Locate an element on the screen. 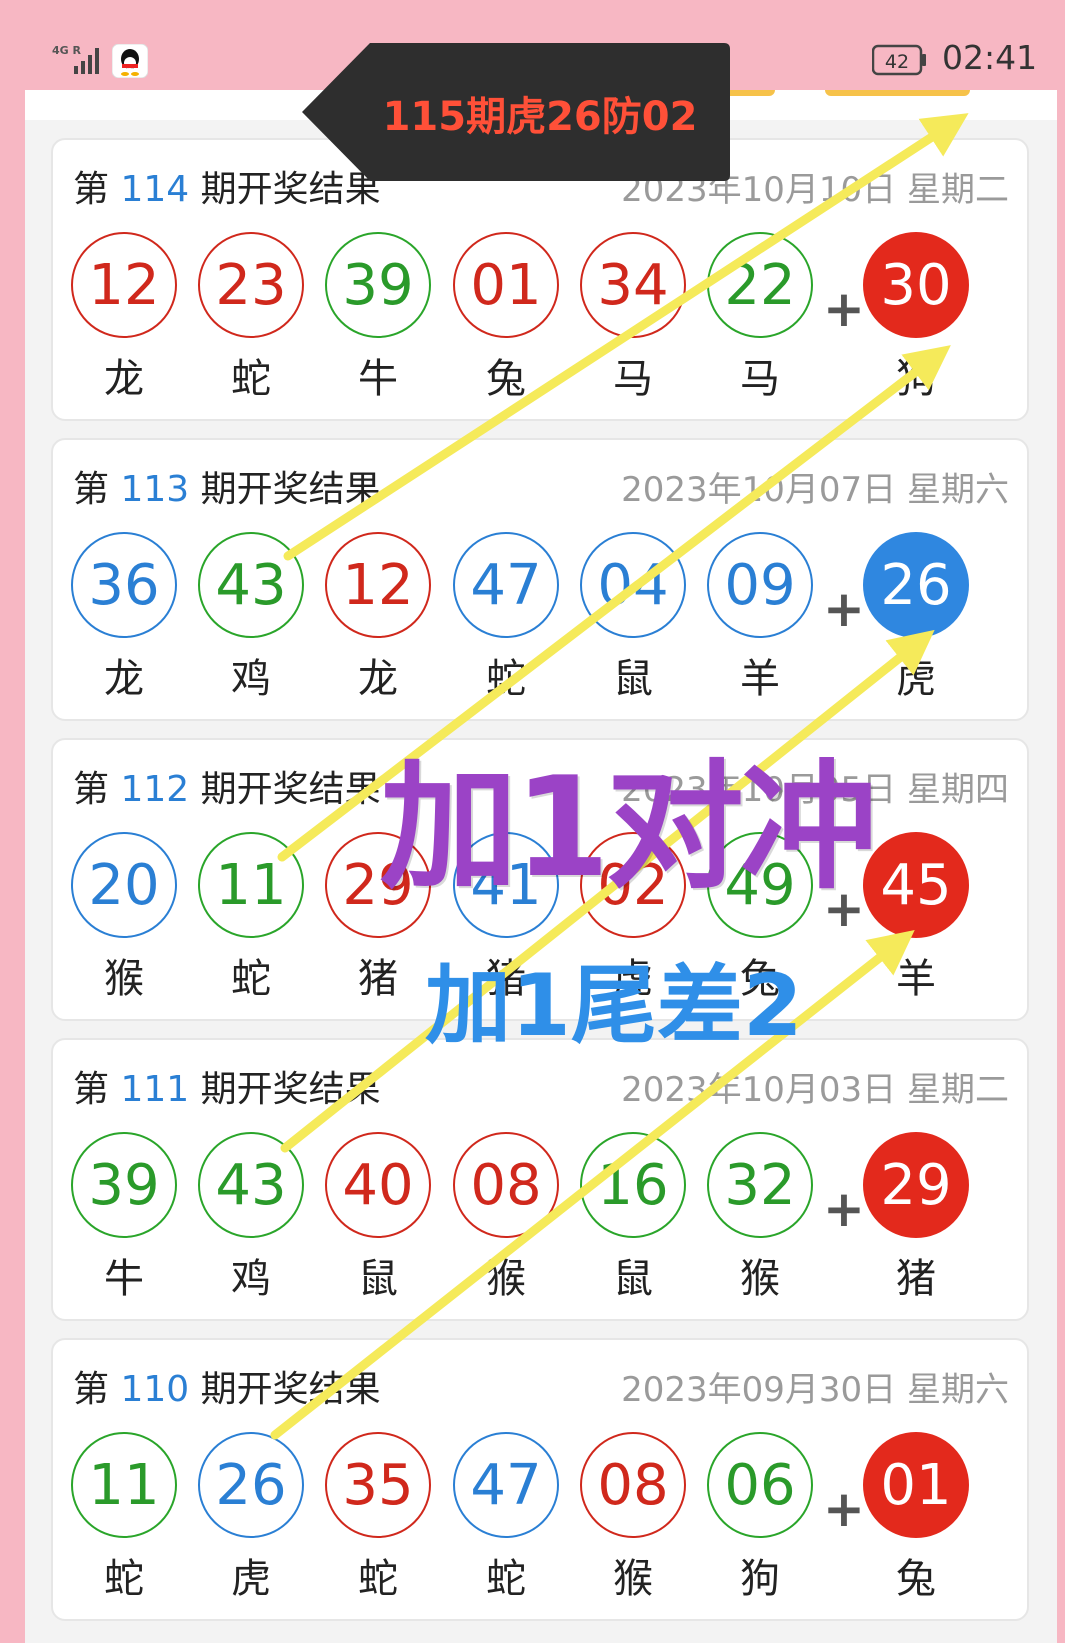  callout-text: 115期虎26防02 is located at coordinates (540, 117).